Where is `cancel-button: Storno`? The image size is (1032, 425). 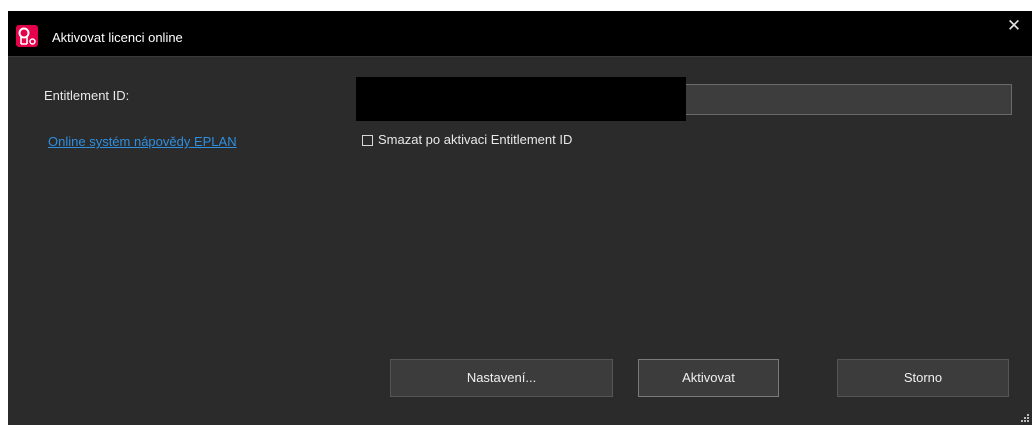 cancel-button: Storno is located at coordinates (923, 378).